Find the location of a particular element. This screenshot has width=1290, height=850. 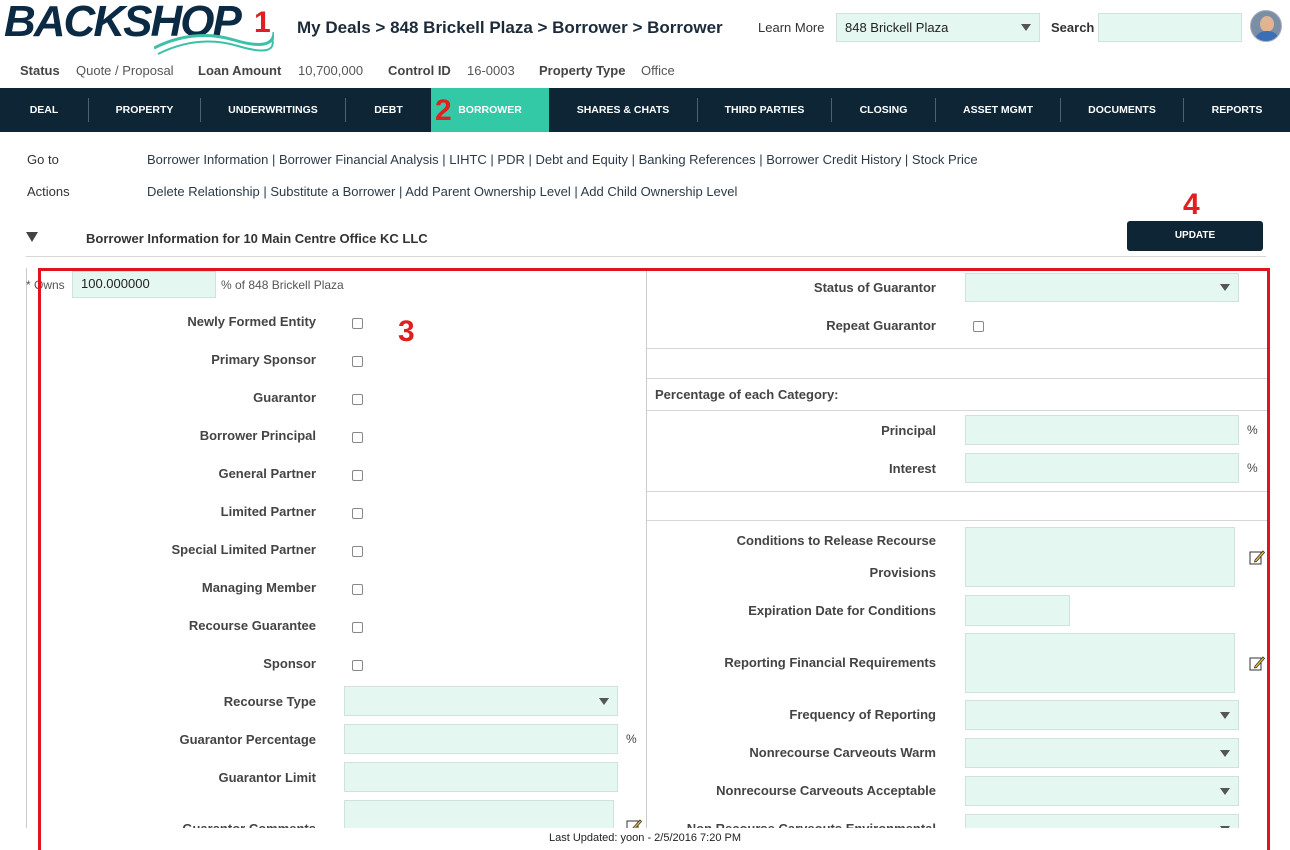

tab-underwritings: UNDERWRITINGS is located at coordinates (273, 110).